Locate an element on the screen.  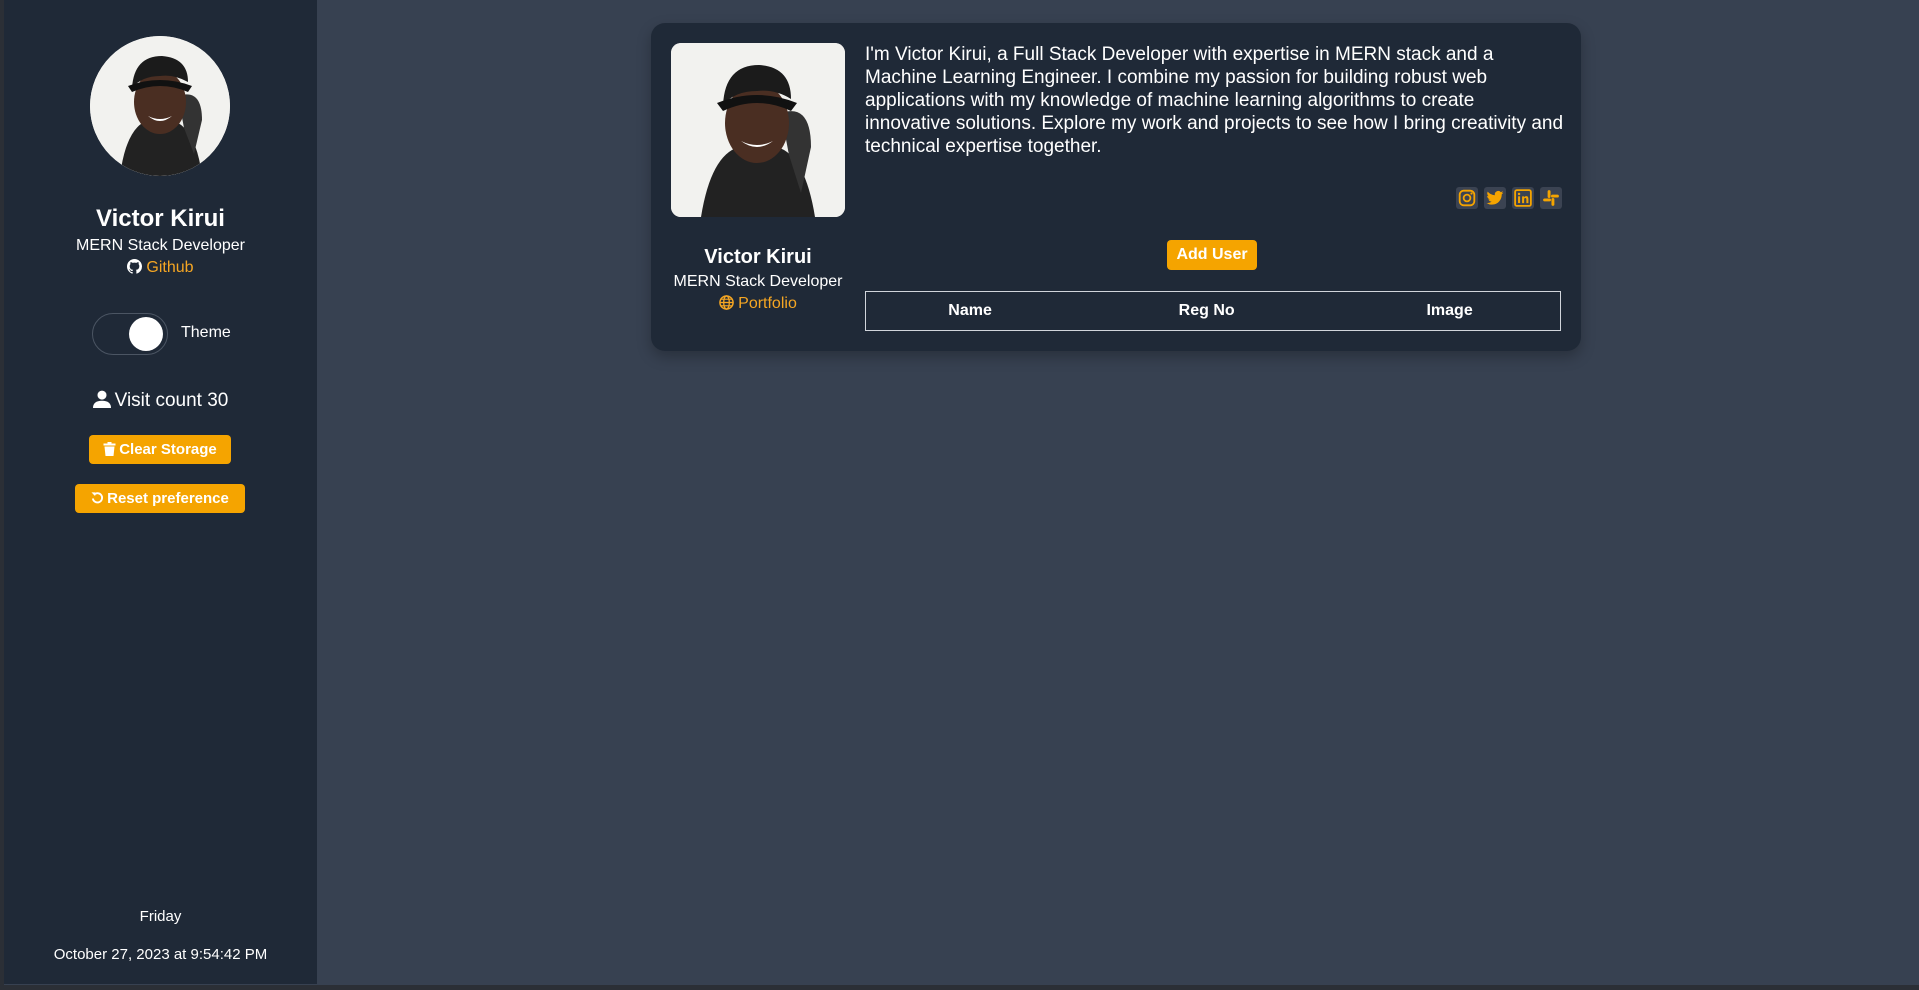
card-role: MERN Stack Developer is located at coordinates (758, 281).